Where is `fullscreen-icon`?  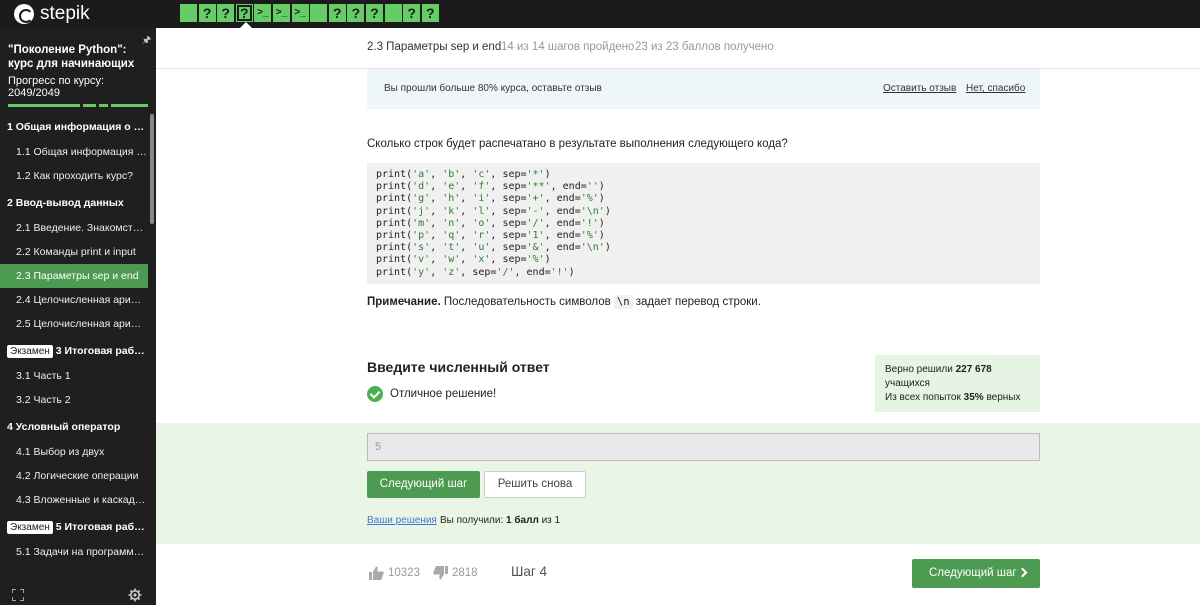
fullscreen-icon is located at coordinates (18, 595).